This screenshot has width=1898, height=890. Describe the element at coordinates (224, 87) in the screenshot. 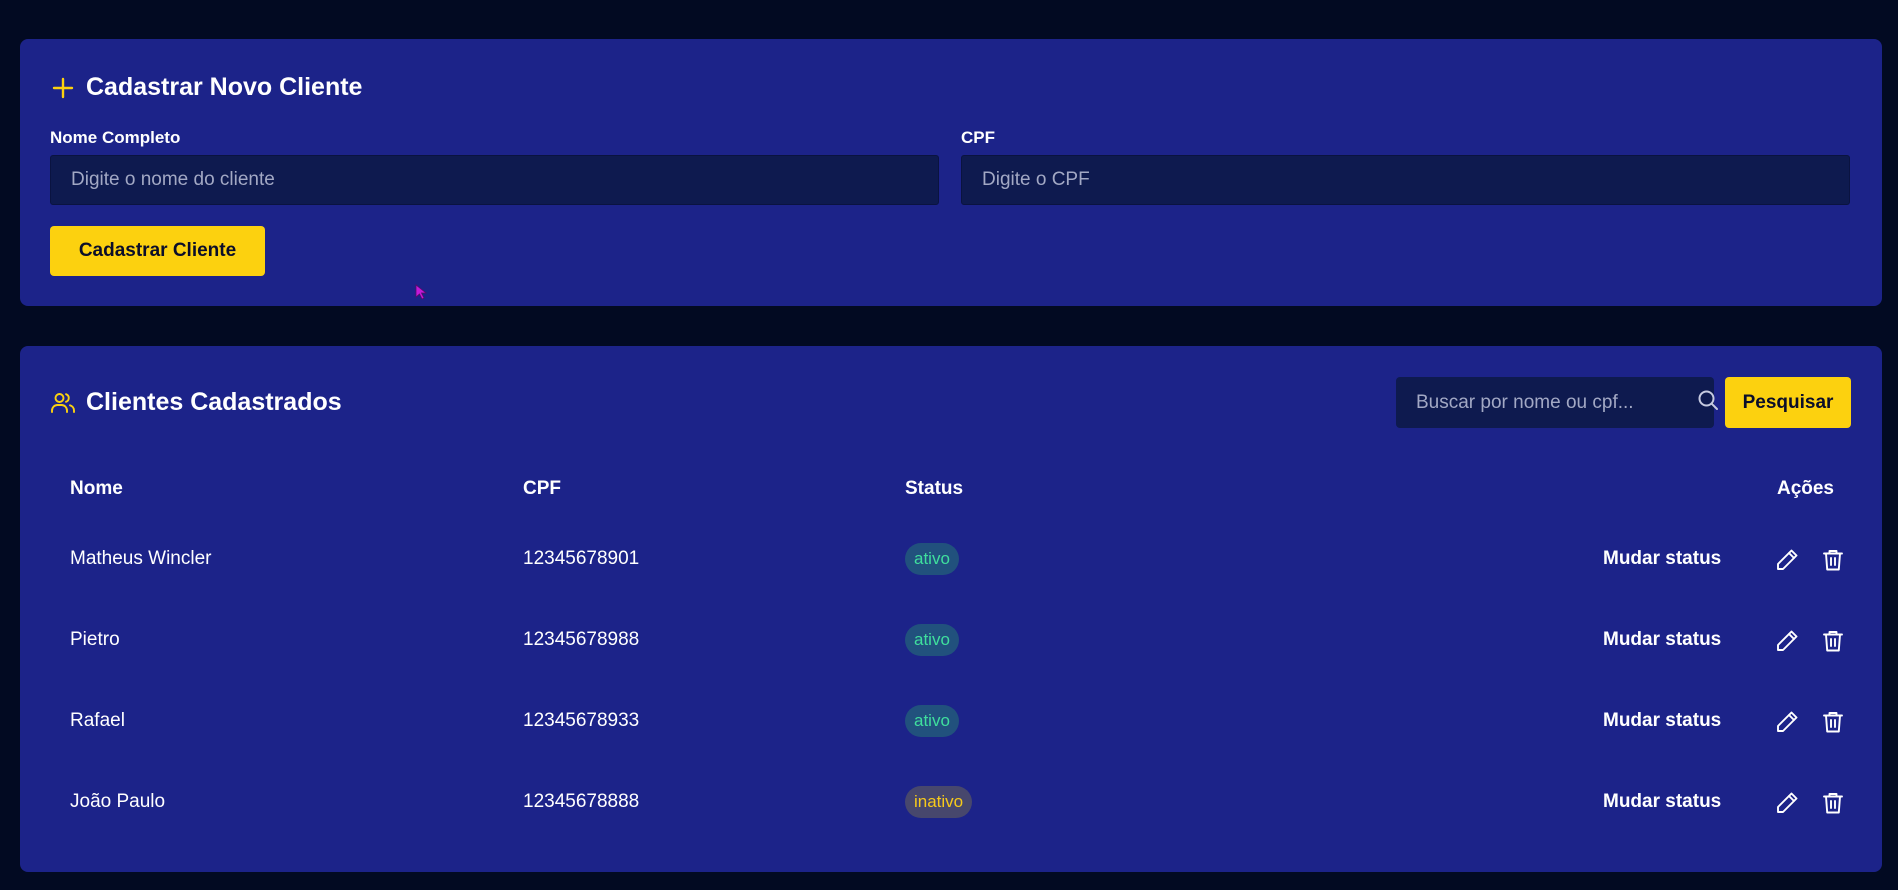

I see `new-client-title: Cadastrar Novo Cliente` at that location.